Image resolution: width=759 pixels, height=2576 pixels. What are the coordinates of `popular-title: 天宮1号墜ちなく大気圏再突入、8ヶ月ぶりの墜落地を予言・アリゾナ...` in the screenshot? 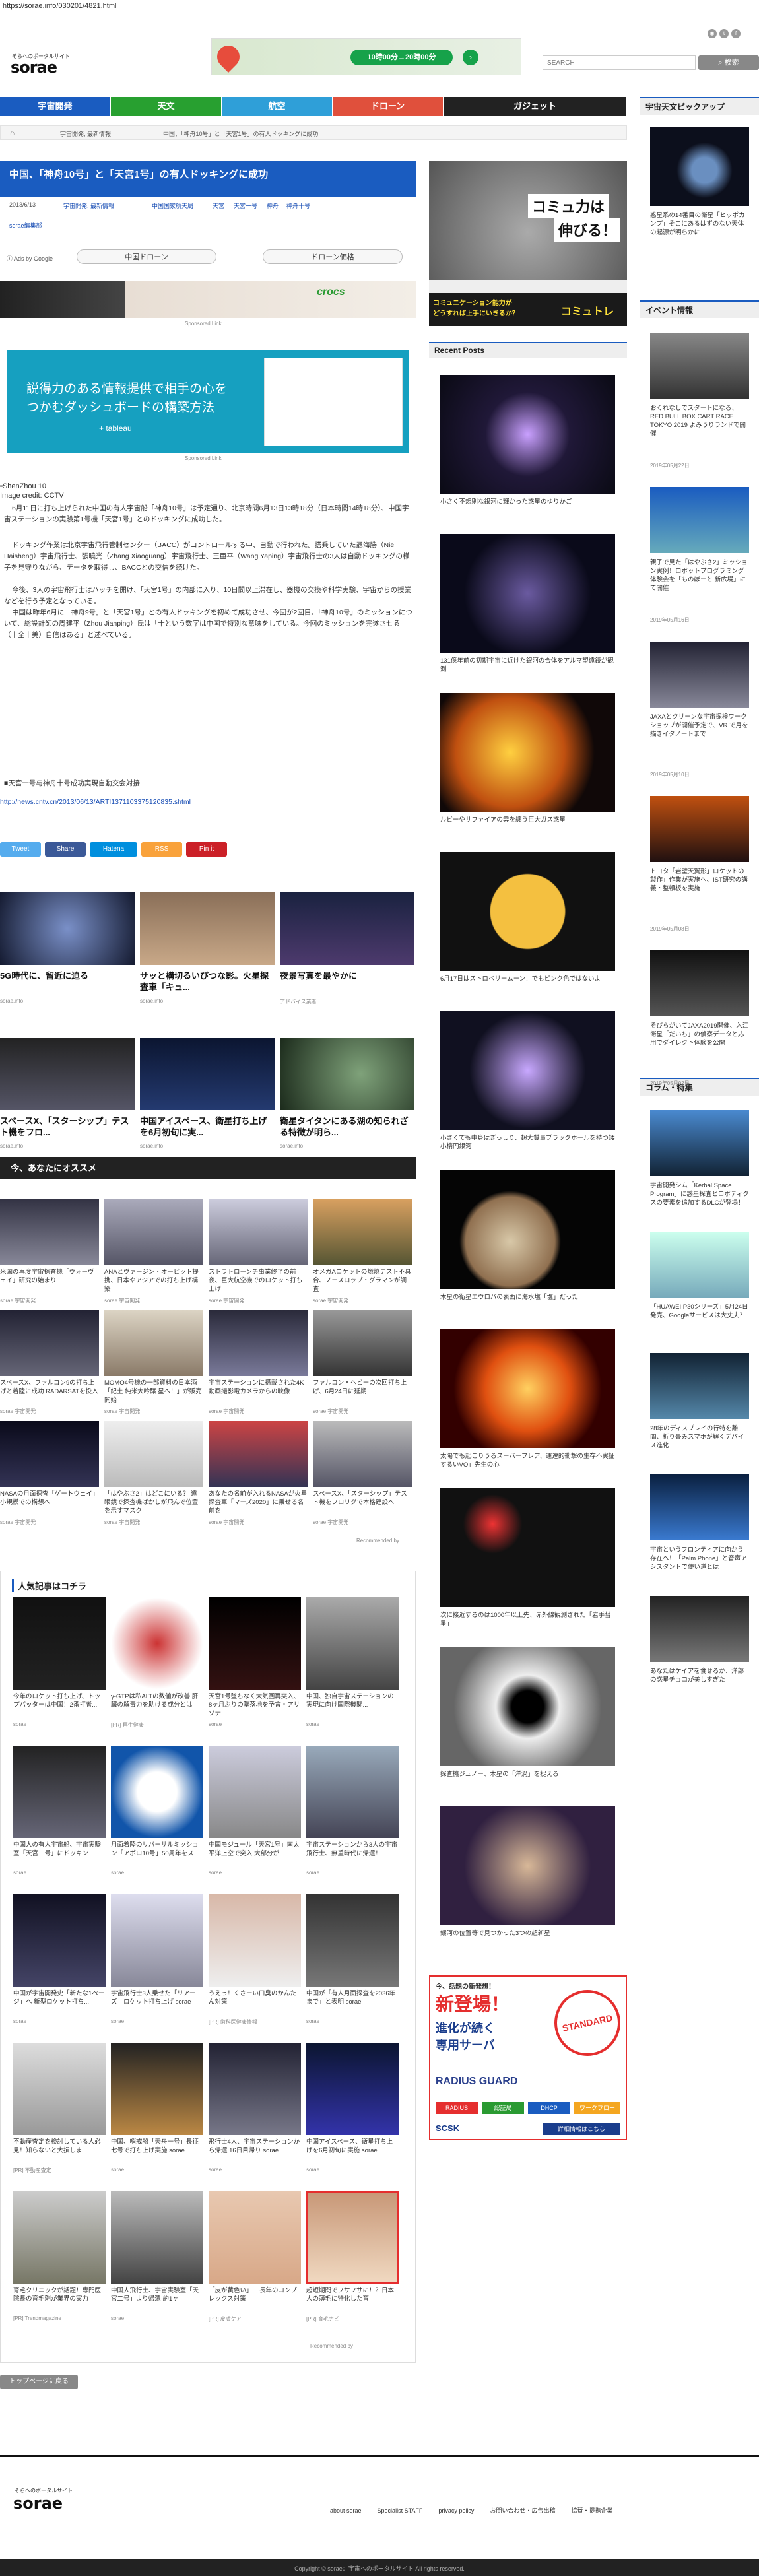 It's located at (255, 1705).